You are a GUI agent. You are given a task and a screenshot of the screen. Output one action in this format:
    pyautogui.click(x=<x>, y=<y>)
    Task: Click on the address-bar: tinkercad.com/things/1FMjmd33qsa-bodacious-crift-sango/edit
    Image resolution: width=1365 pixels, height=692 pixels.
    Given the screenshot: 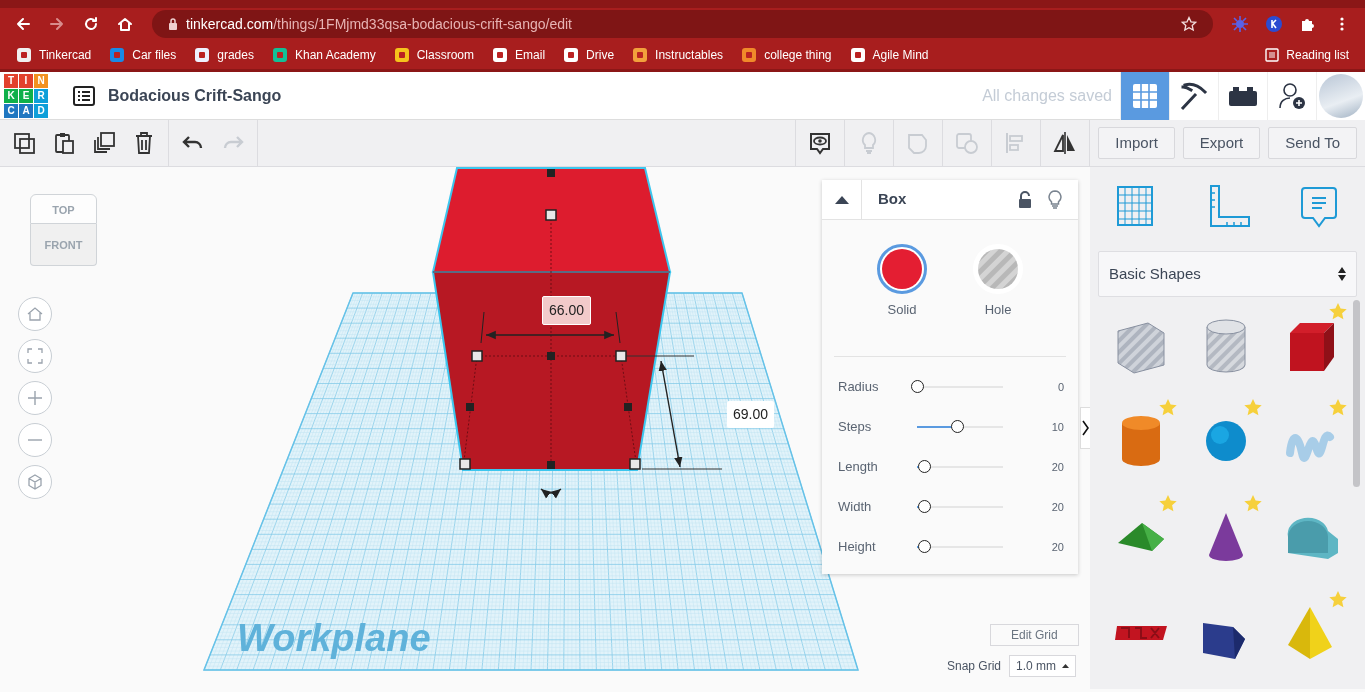 What is the action you would take?
    pyautogui.click(x=682, y=24)
    